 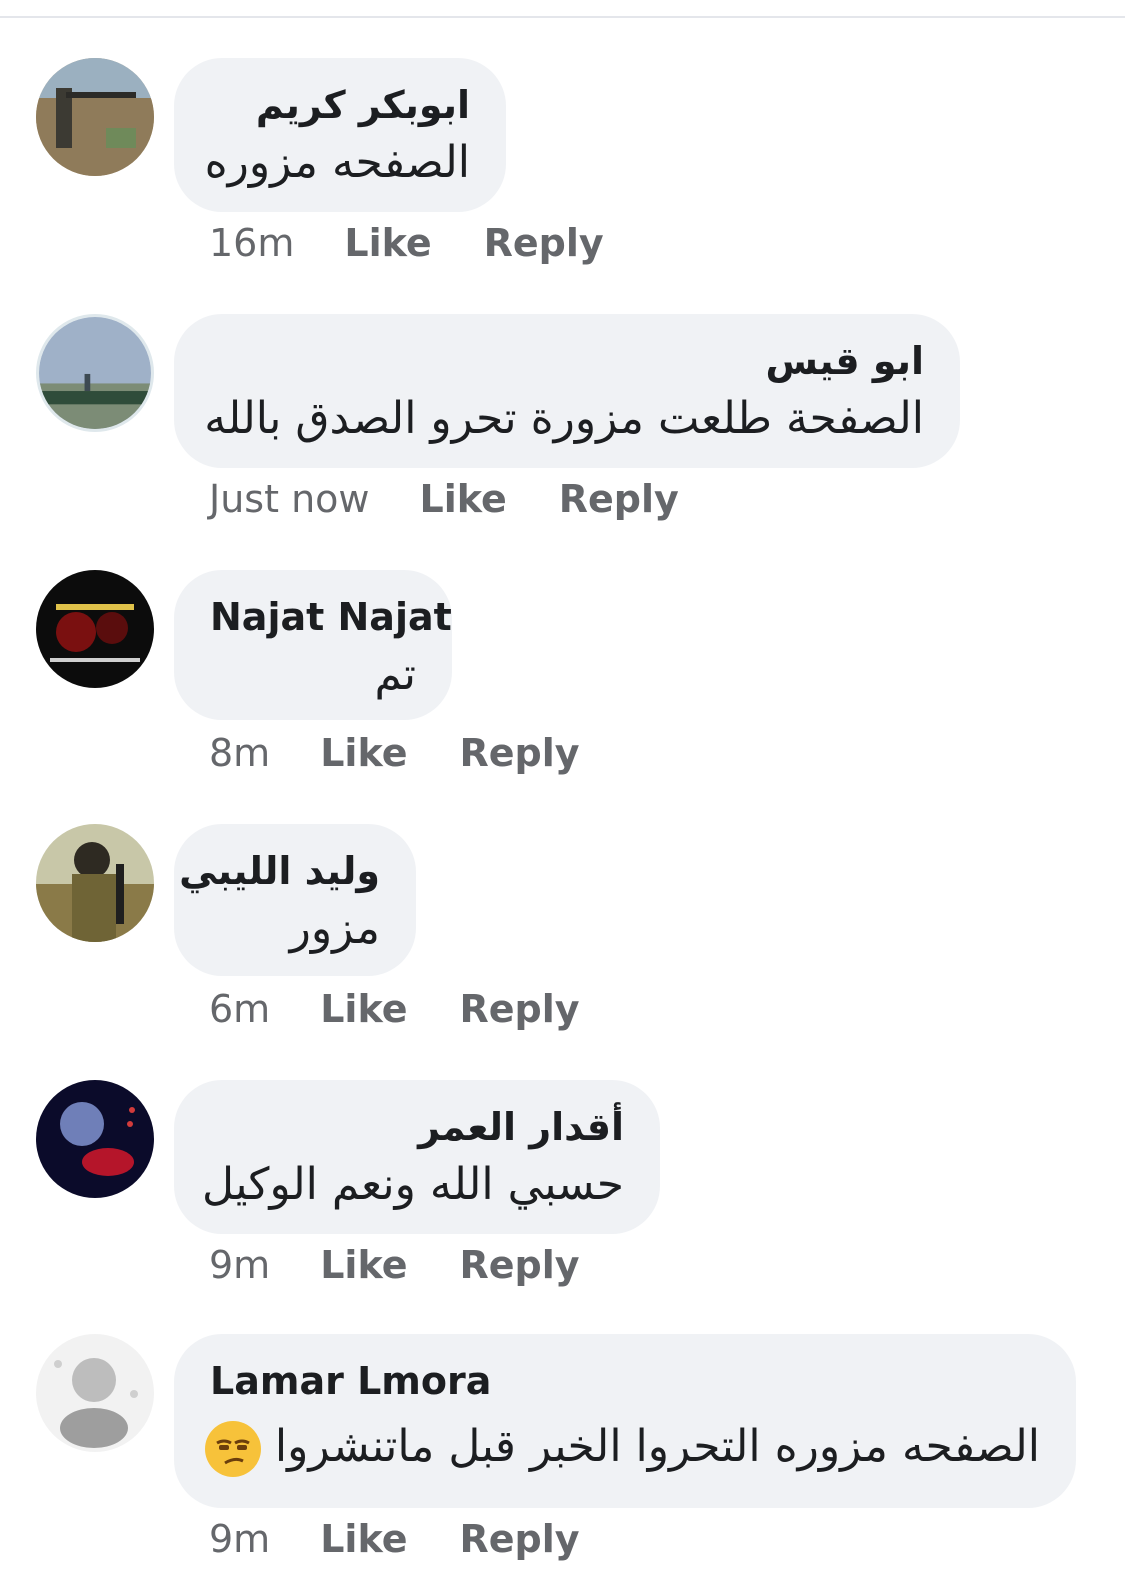 I want to click on avatar-photo-soldier, so click(x=95, y=117).